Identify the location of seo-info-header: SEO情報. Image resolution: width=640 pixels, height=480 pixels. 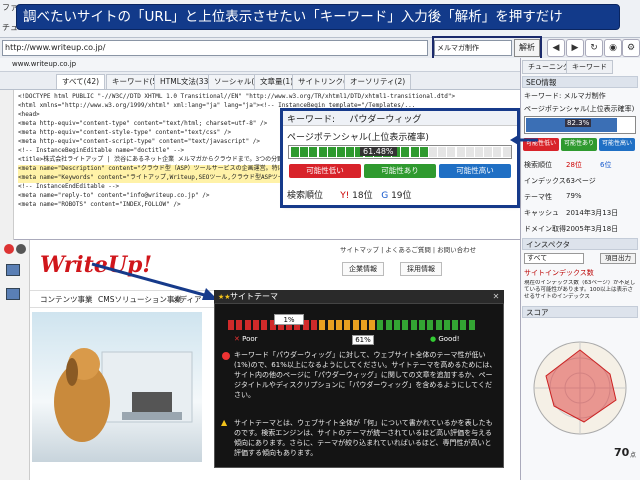
(580, 82).